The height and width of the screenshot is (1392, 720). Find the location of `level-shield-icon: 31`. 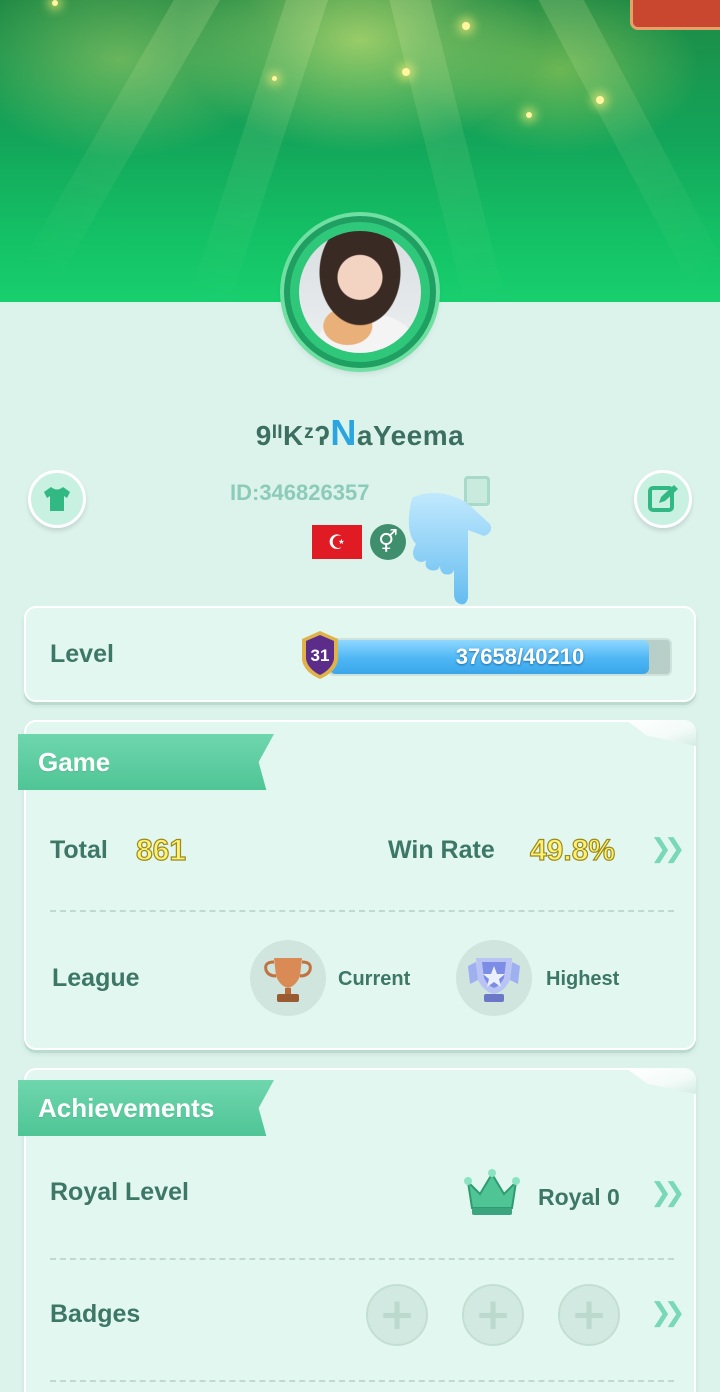

level-shield-icon: 31 is located at coordinates (320, 655).